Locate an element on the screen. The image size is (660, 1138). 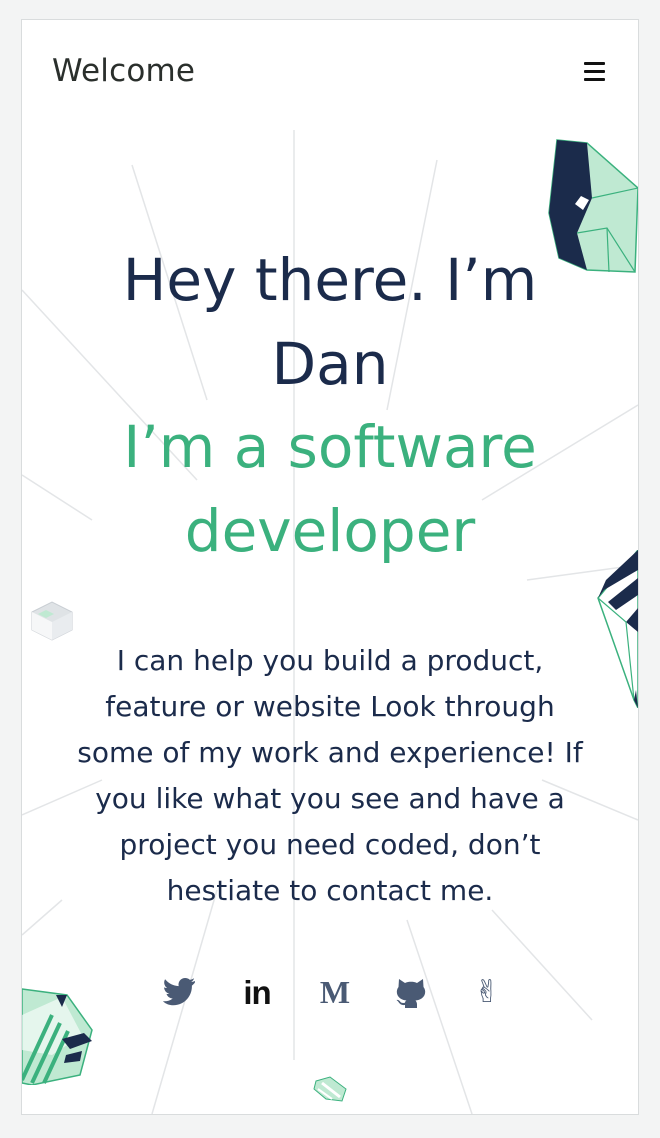
menu-bar-bottom is located at coordinates (594, 79).